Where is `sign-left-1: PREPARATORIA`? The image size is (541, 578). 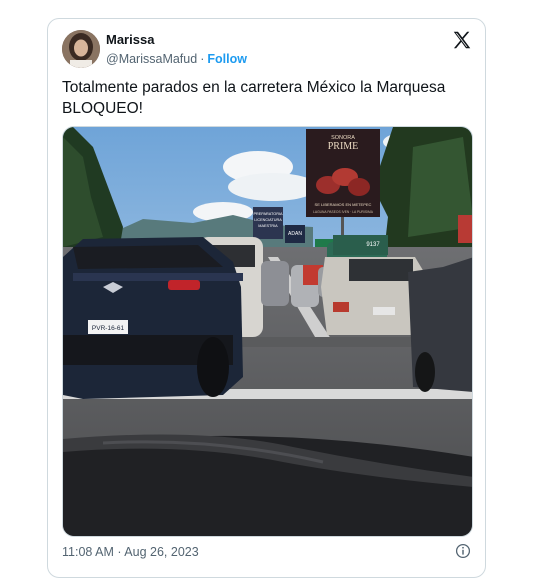 sign-left-1: PREPARATORIA is located at coordinates (268, 214).